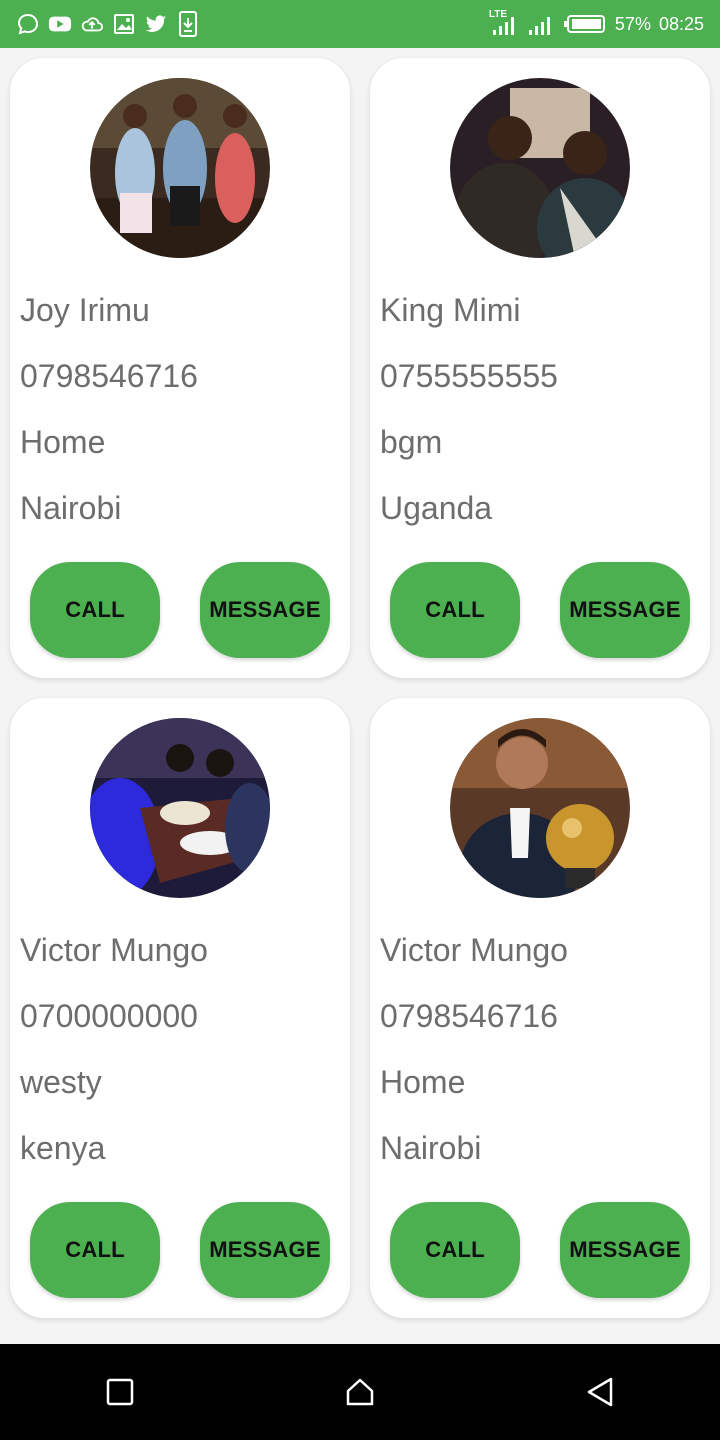 This screenshot has height=1440, width=720. I want to click on contact-phone: 0755555555, so click(469, 376).